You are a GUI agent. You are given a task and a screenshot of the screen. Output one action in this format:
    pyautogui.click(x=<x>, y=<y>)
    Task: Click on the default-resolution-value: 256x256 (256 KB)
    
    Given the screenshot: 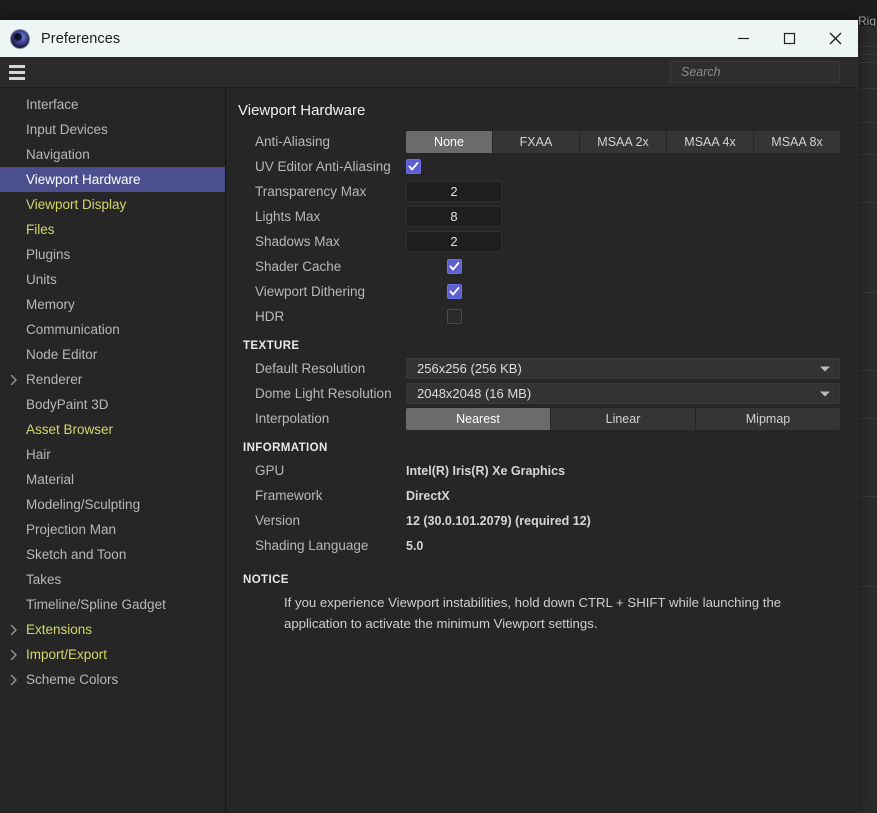 What is the action you would take?
    pyautogui.click(x=469, y=368)
    